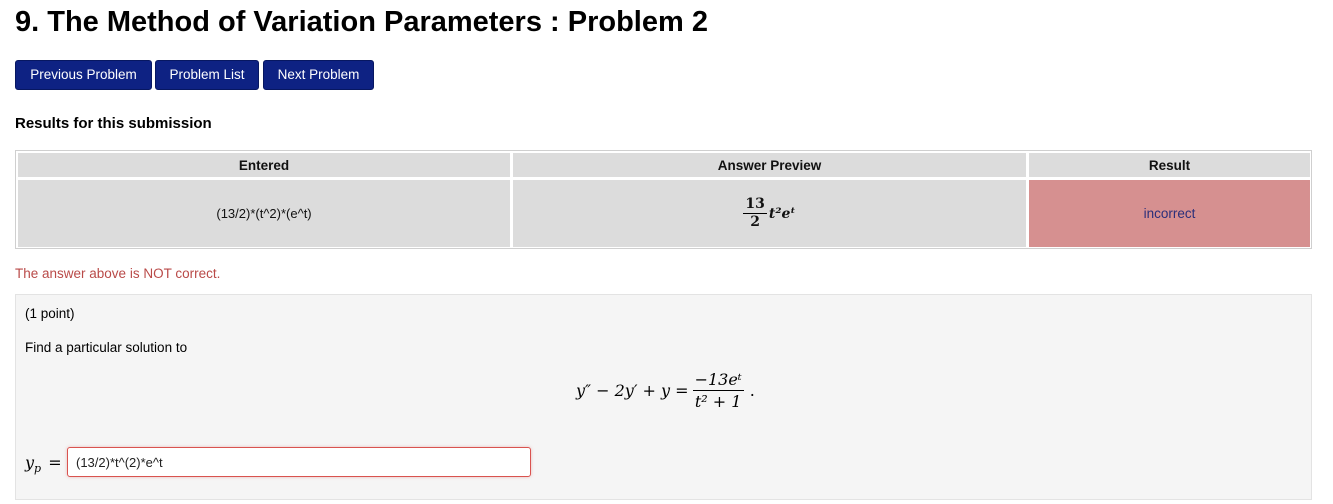 This screenshot has width=1333, height=504. Describe the element at coordinates (30, 462) in the screenshot. I see `answer-label-var: y` at that location.